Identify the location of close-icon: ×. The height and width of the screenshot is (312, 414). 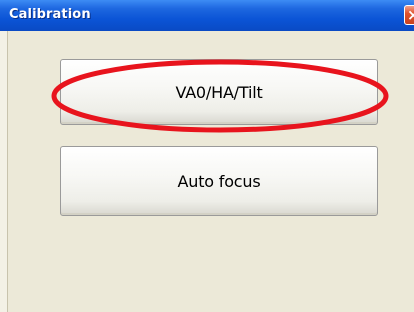
(410, 15).